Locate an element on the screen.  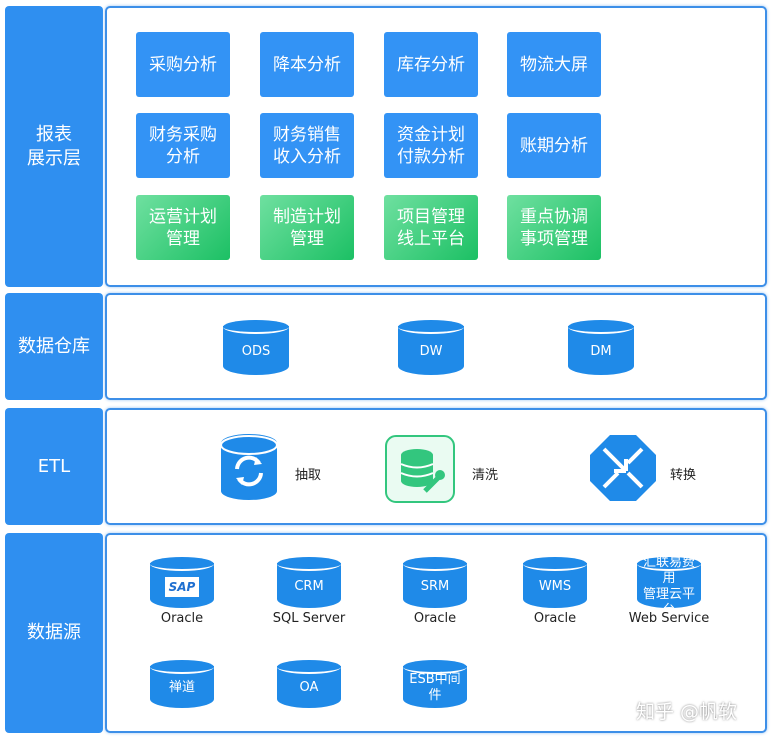
layer-label-warehouse: 数据仓库 is located at coordinates (54, 346).